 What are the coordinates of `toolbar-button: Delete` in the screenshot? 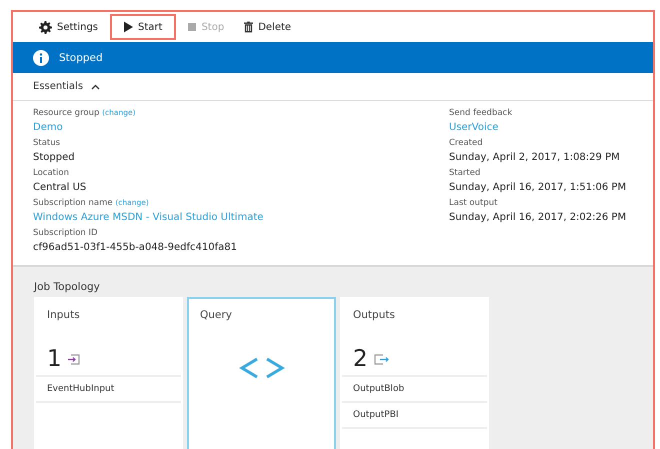 It's located at (268, 27).